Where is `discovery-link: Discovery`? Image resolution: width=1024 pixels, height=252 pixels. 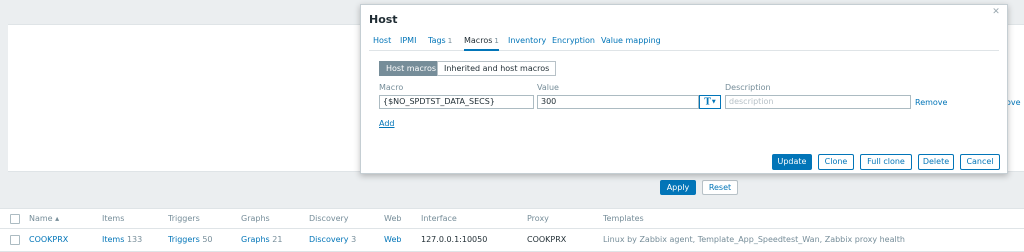
discovery-link: Discovery is located at coordinates (329, 239).